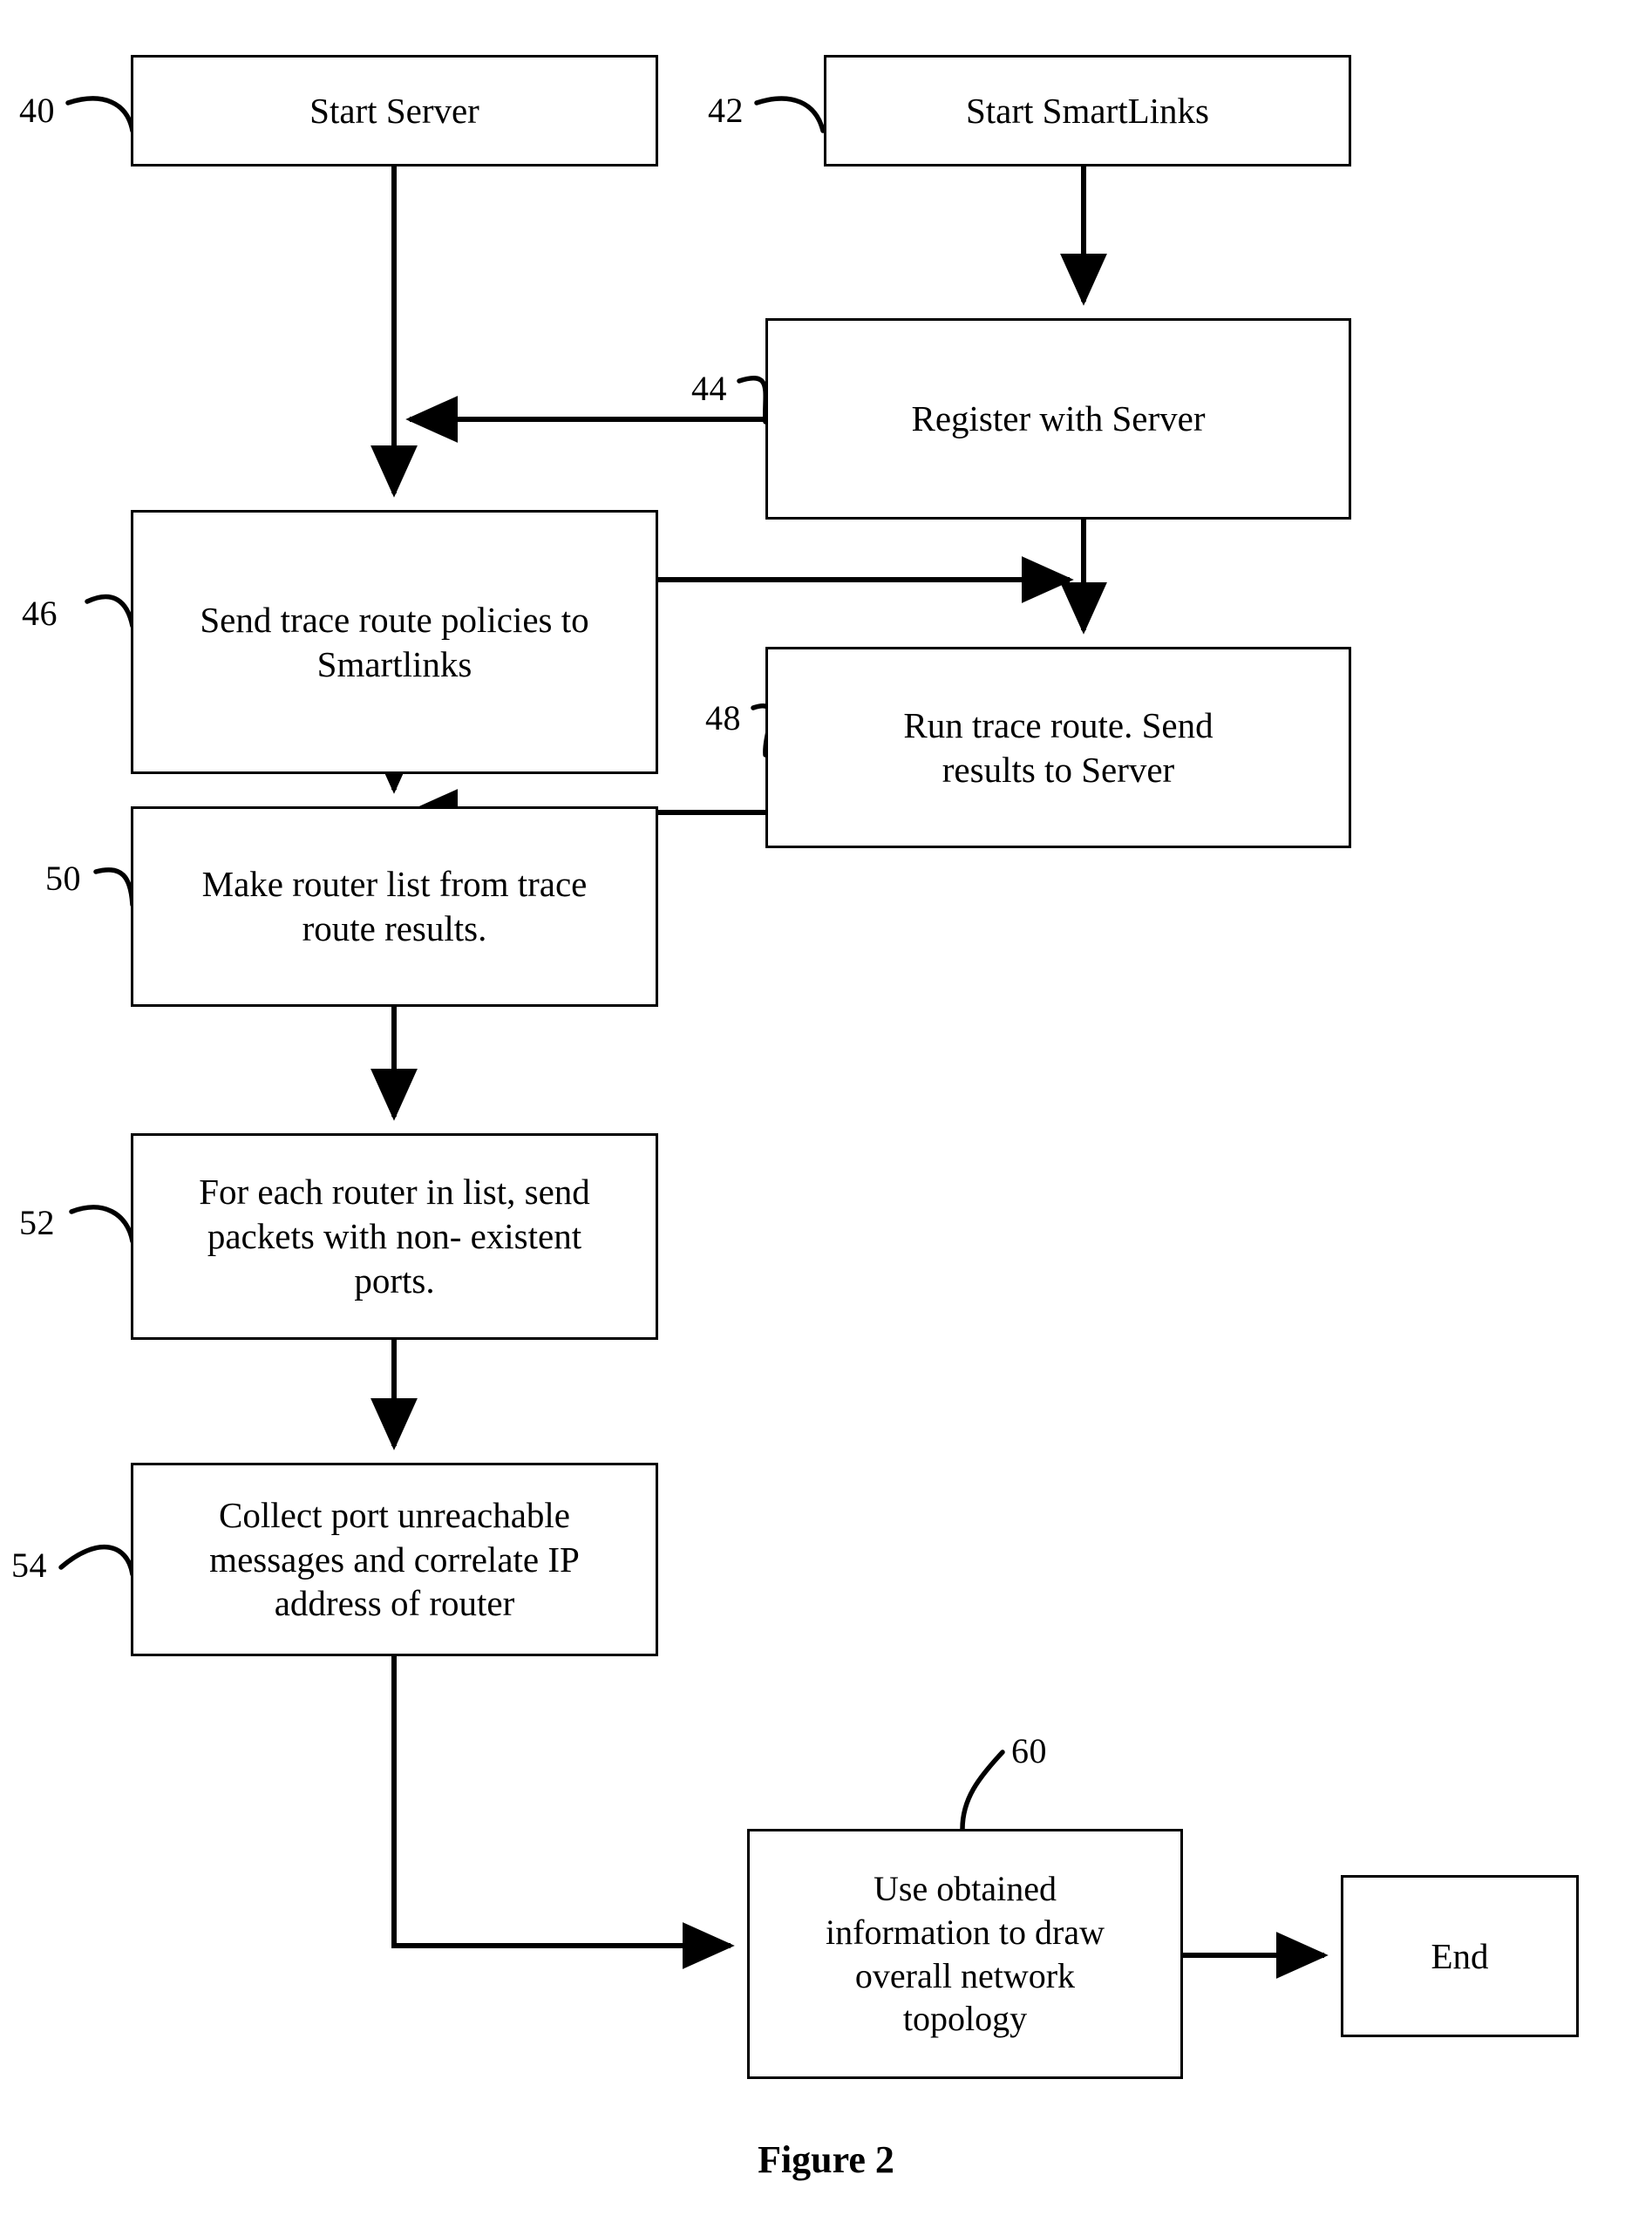 This screenshot has height=2222, width=1652. What do you see at coordinates (563, 1812) in the screenshot?
I see `edge-collect-messages-to-draw-topology` at bounding box center [563, 1812].